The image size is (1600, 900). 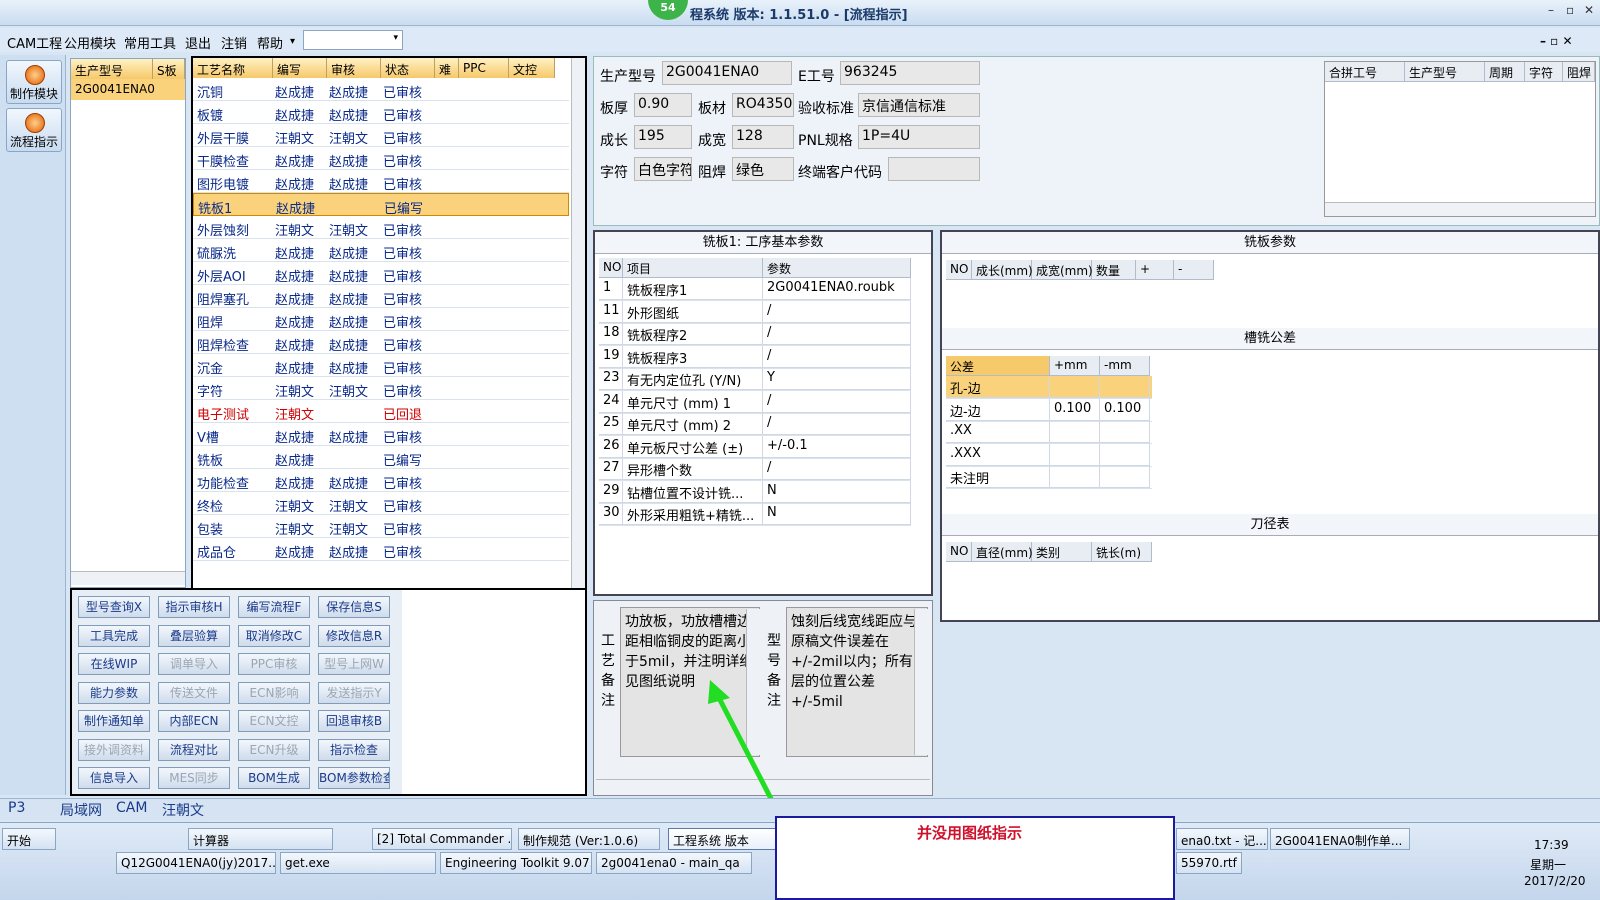 I want to click on table-row: 1 铣板程序1 2G0041ENA0.roubk, so click(x=755, y=289).